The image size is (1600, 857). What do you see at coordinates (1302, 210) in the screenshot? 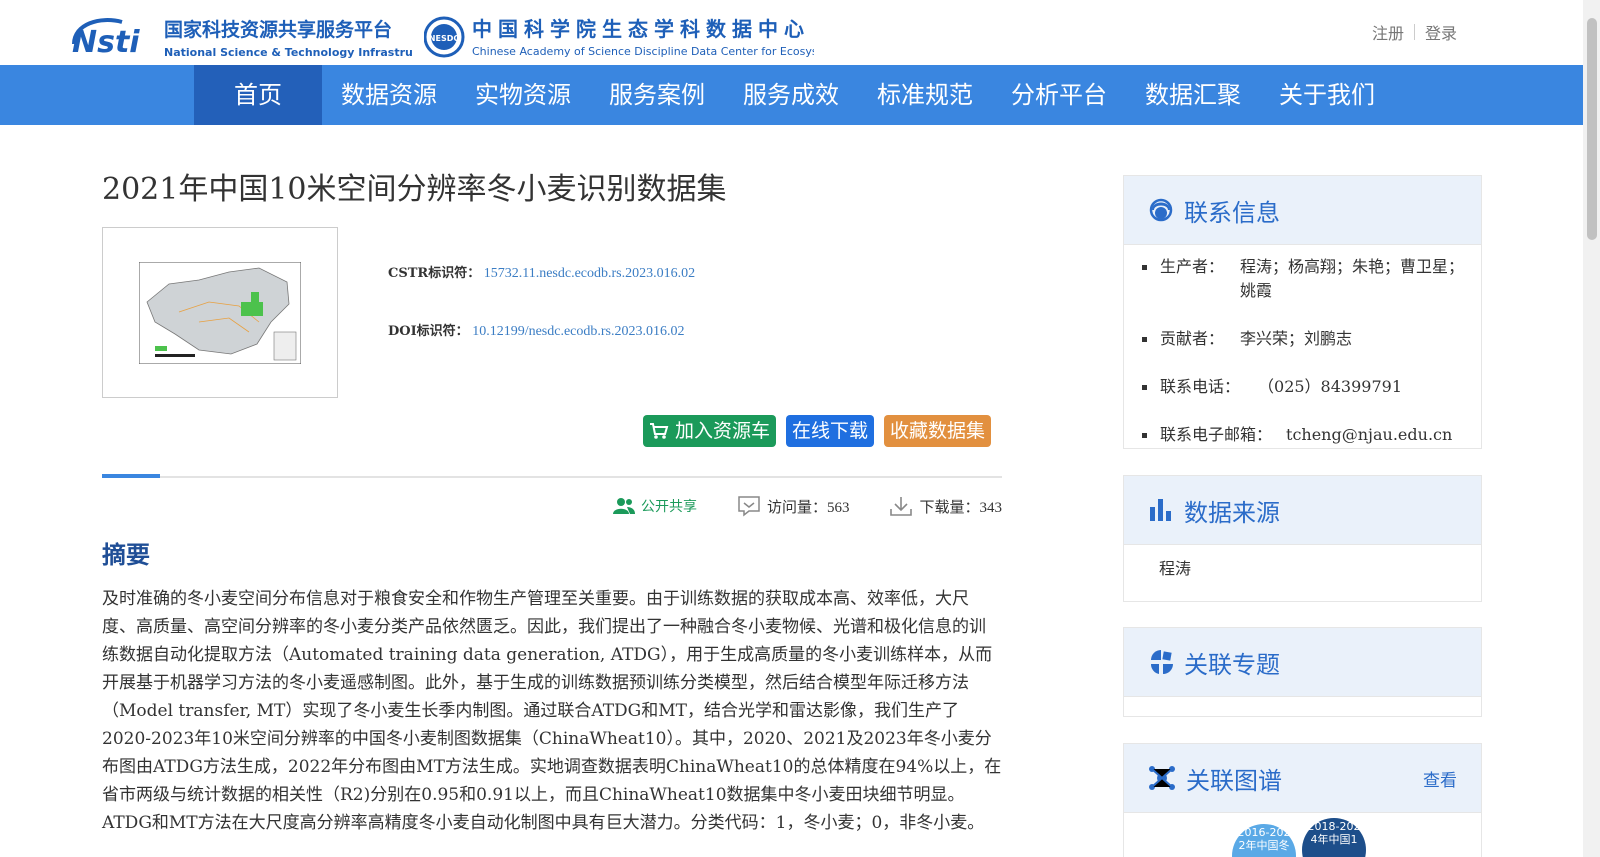
I see `contact-panel-header: 联系信息` at bounding box center [1302, 210].